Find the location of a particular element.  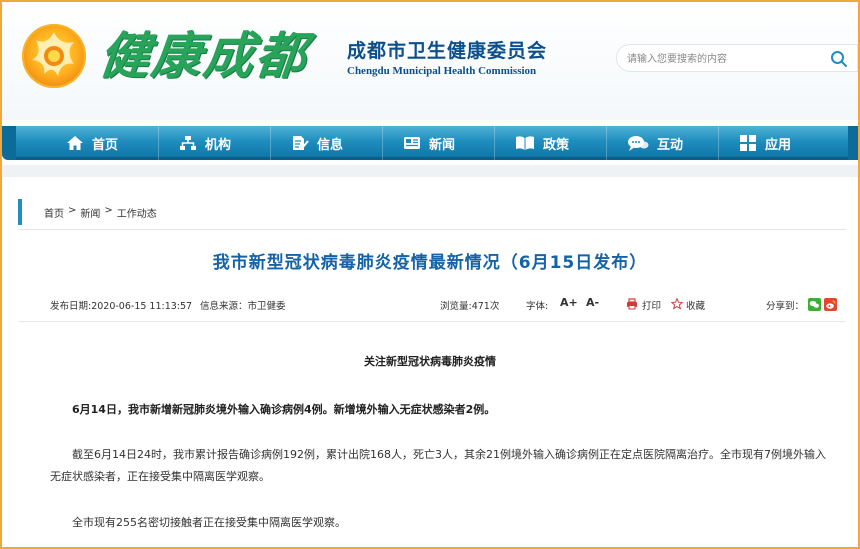

org-name-cn: 成都市卫生健康委员会 is located at coordinates (447, 51).